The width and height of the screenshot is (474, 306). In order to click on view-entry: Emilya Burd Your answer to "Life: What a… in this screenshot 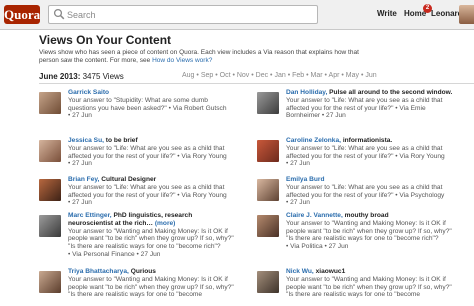, I will do `click(357, 196)`.